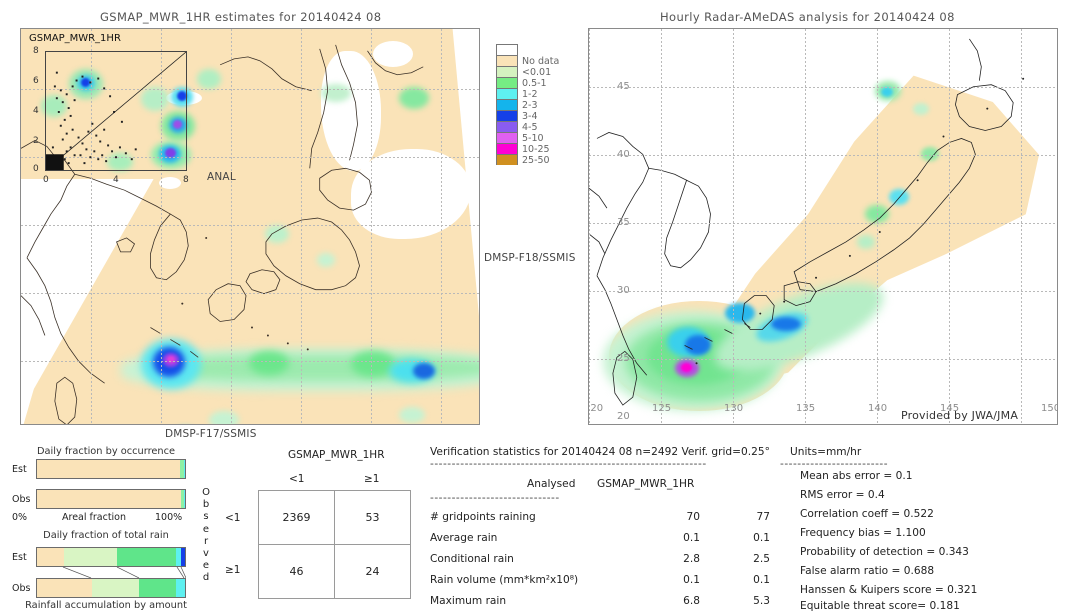  Describe the element at coordinates (856, 476) in the screenshot. I see `score-mean-abs-error: Mean abs error = 0.1` at that location.